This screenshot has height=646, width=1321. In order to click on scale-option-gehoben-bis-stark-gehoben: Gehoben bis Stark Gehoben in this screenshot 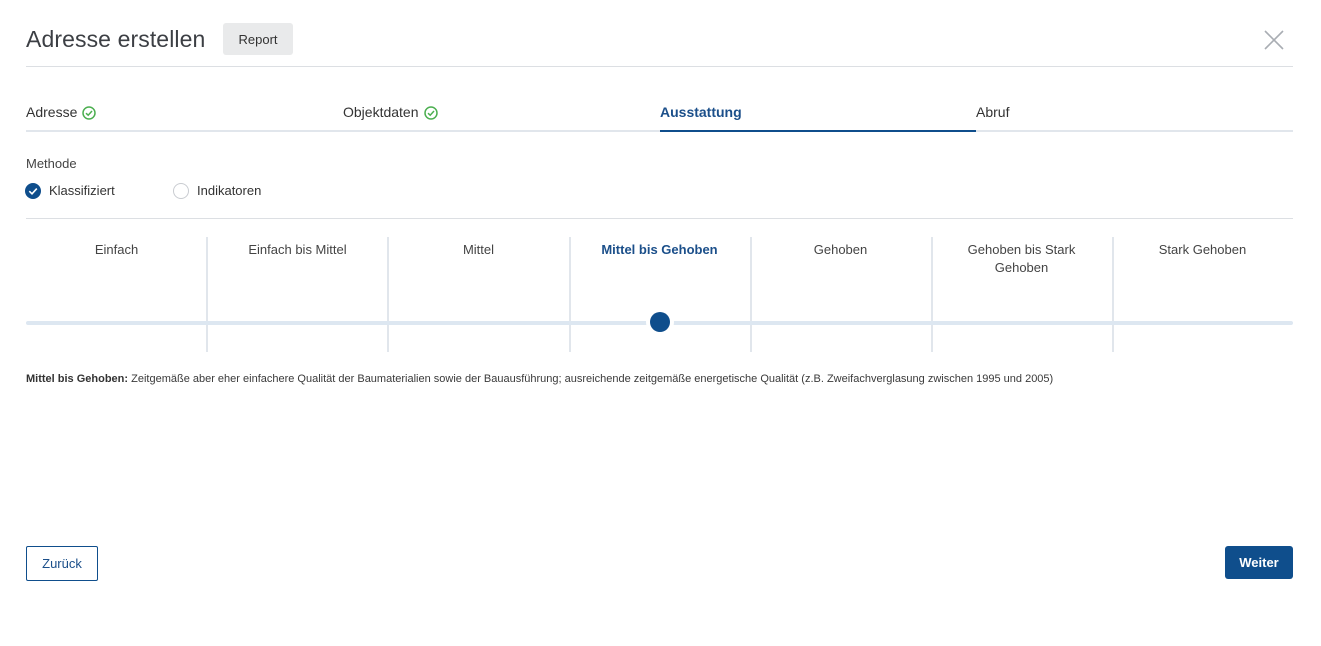, I will do `click(1021, 294)`.